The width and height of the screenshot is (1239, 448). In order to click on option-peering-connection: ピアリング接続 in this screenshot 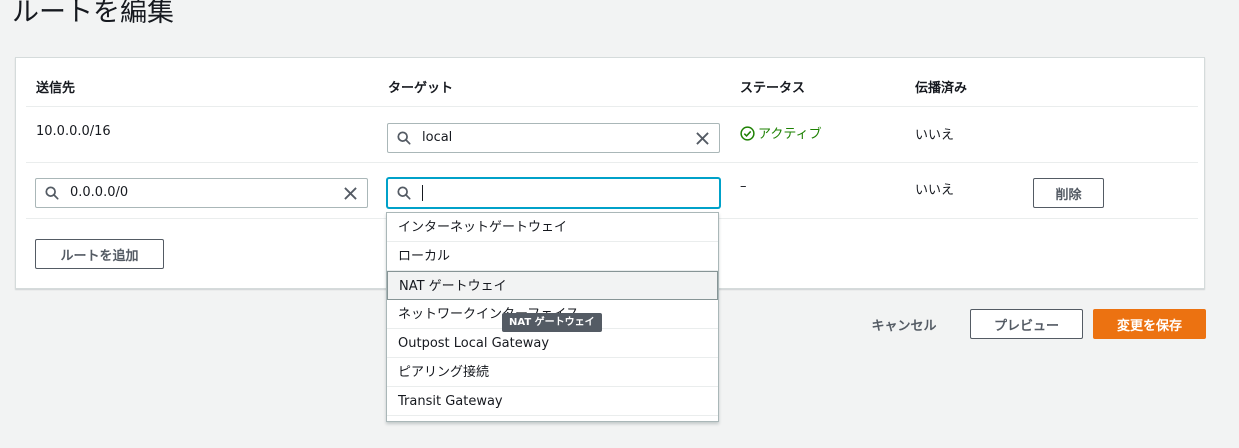, I will do `click(552, 372)`.